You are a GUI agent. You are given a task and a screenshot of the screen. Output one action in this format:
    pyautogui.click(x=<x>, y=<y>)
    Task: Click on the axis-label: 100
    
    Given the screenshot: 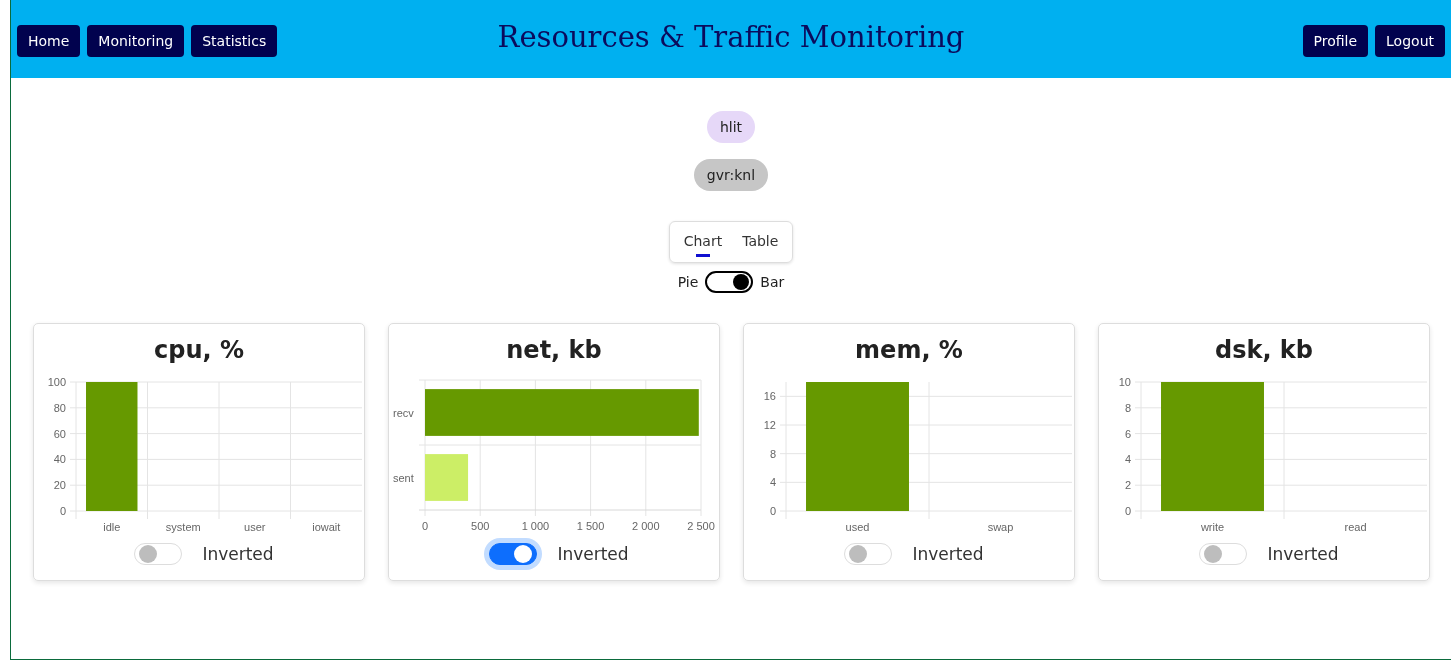 What is the action you would take?
    pyautogui.click(x=56, y=382)
    